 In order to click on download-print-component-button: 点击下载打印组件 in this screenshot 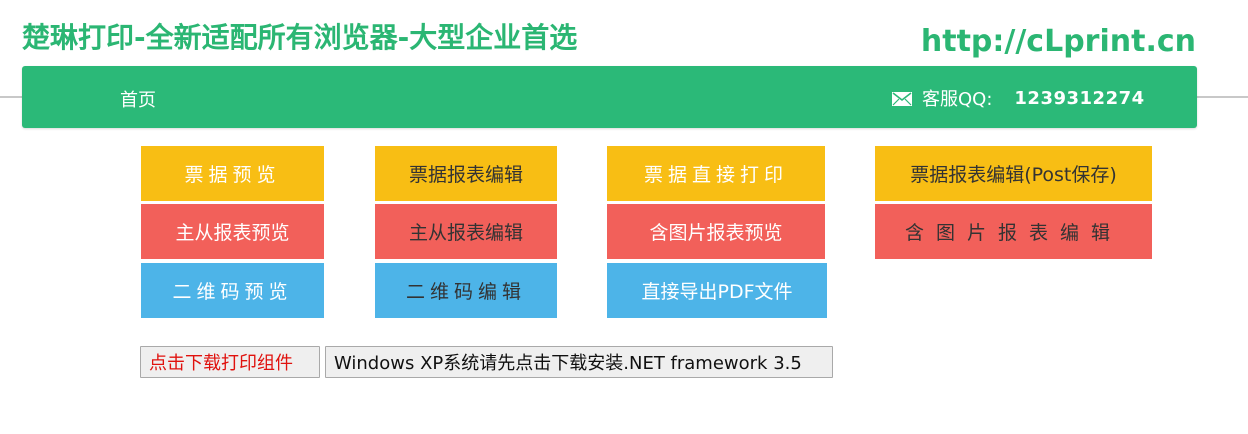, I will do `click(230, 362)`.